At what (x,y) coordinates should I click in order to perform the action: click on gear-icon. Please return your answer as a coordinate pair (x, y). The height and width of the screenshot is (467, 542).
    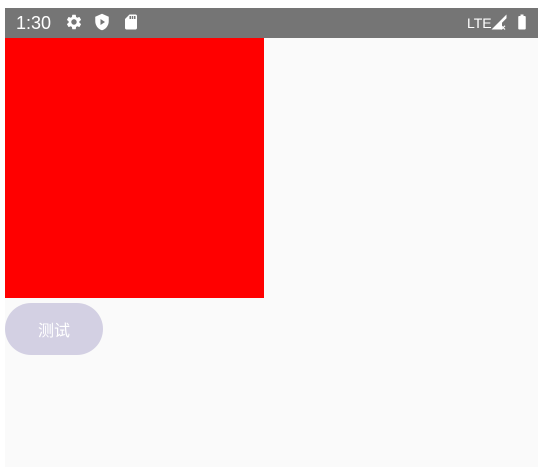
    Looking at the image, I should click on (74, 22).